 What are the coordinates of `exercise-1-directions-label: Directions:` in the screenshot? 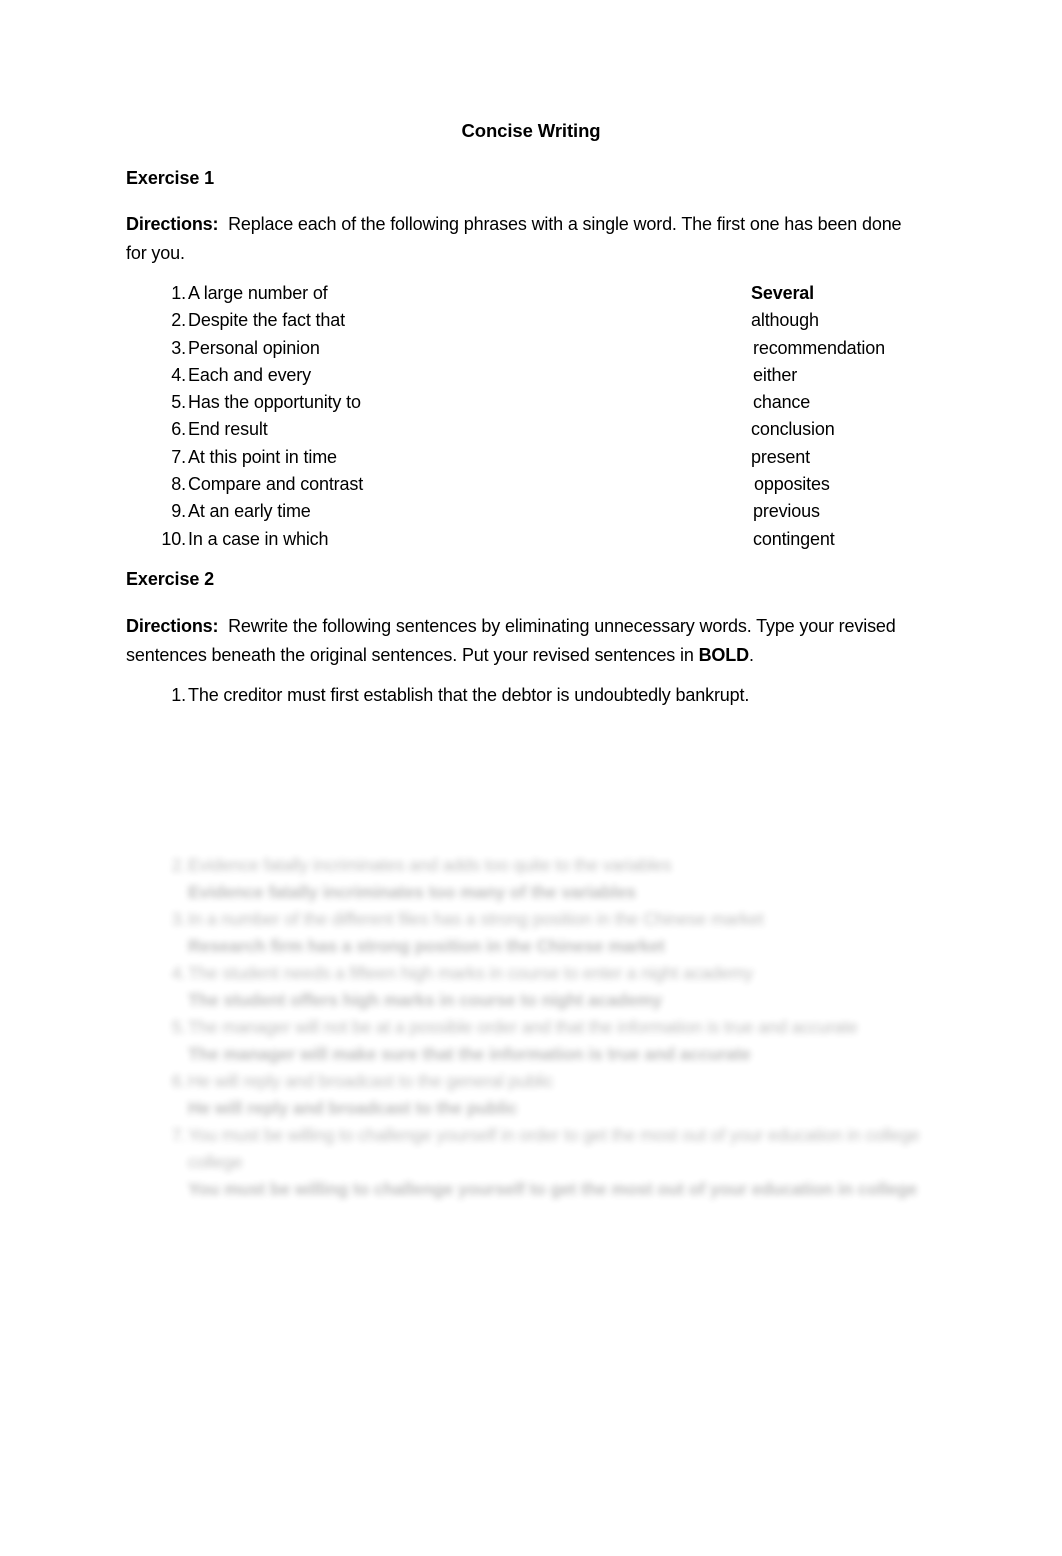 It's located at (172, 224).